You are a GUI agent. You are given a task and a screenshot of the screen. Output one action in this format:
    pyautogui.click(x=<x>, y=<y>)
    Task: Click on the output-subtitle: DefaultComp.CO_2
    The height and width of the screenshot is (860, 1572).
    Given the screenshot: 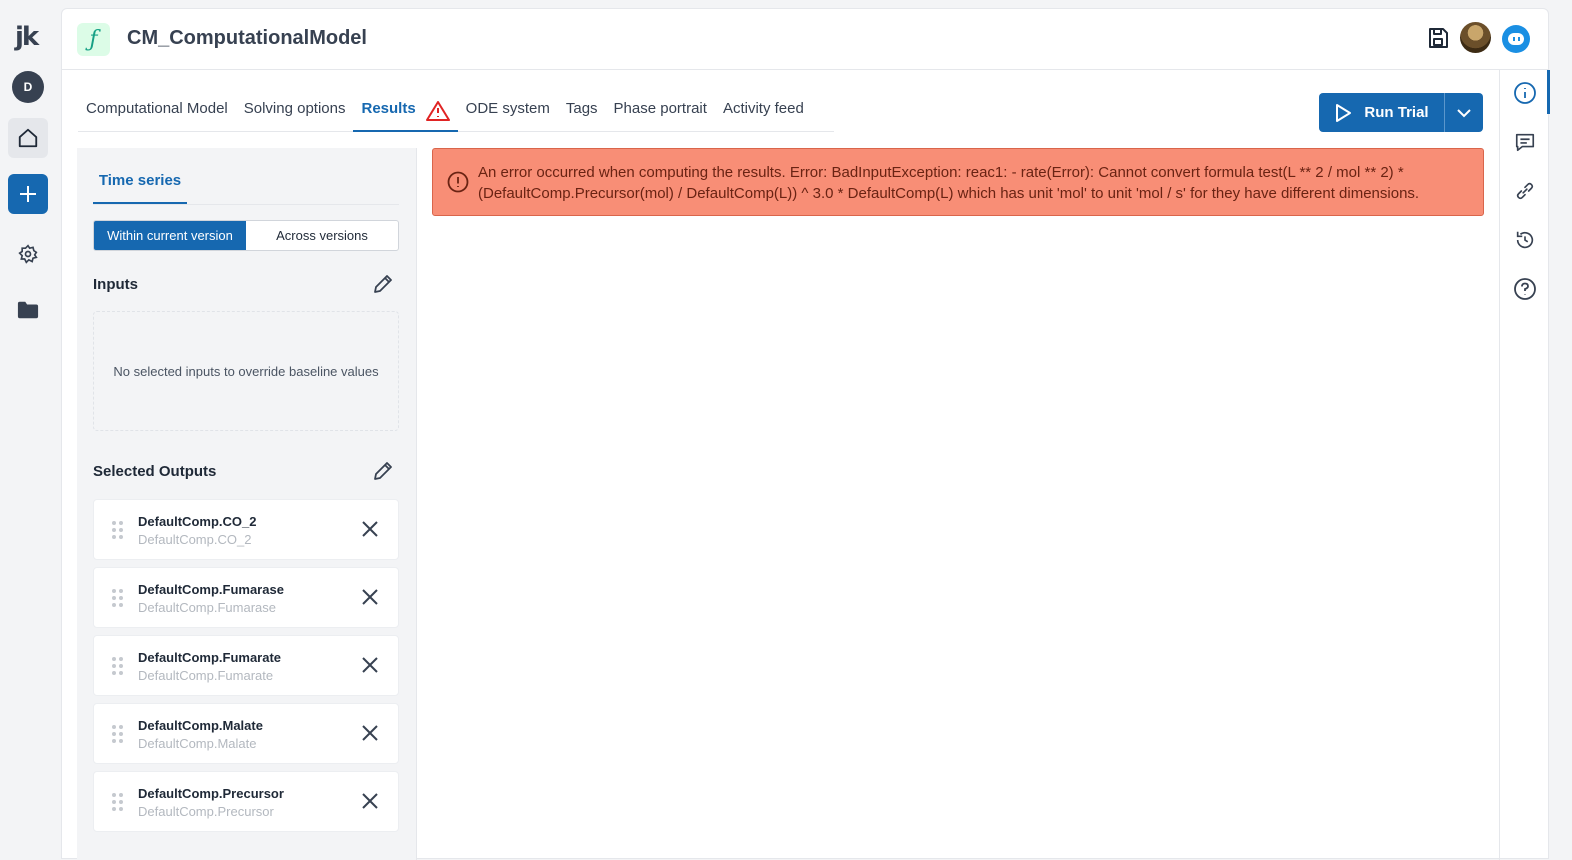 What is the action you would take?
    pyautogui.click(x=195, y=539)
    